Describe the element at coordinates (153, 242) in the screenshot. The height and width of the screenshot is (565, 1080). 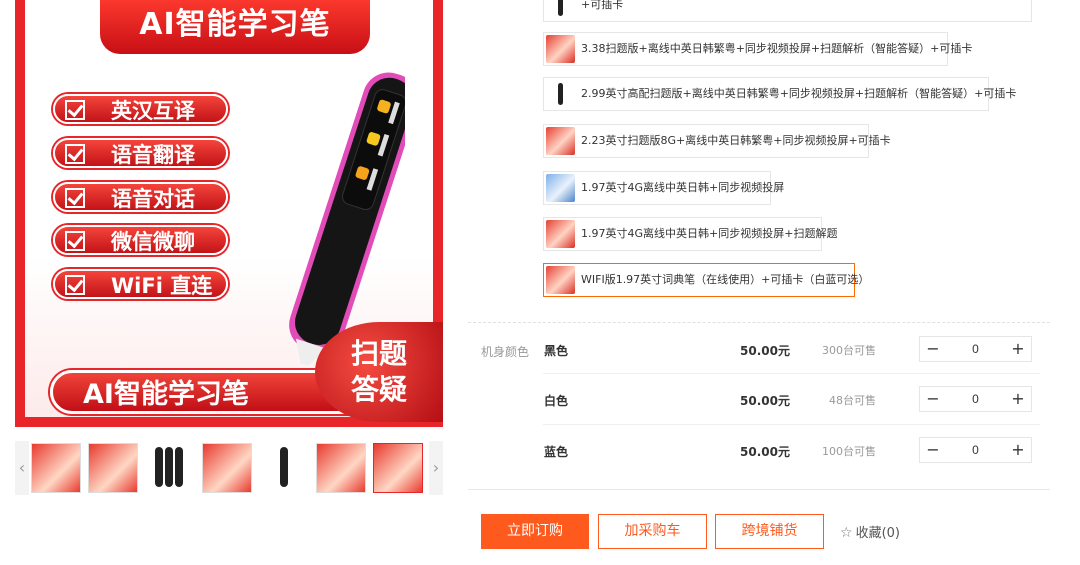
I see `feature-label: 微信微聊` at that location.